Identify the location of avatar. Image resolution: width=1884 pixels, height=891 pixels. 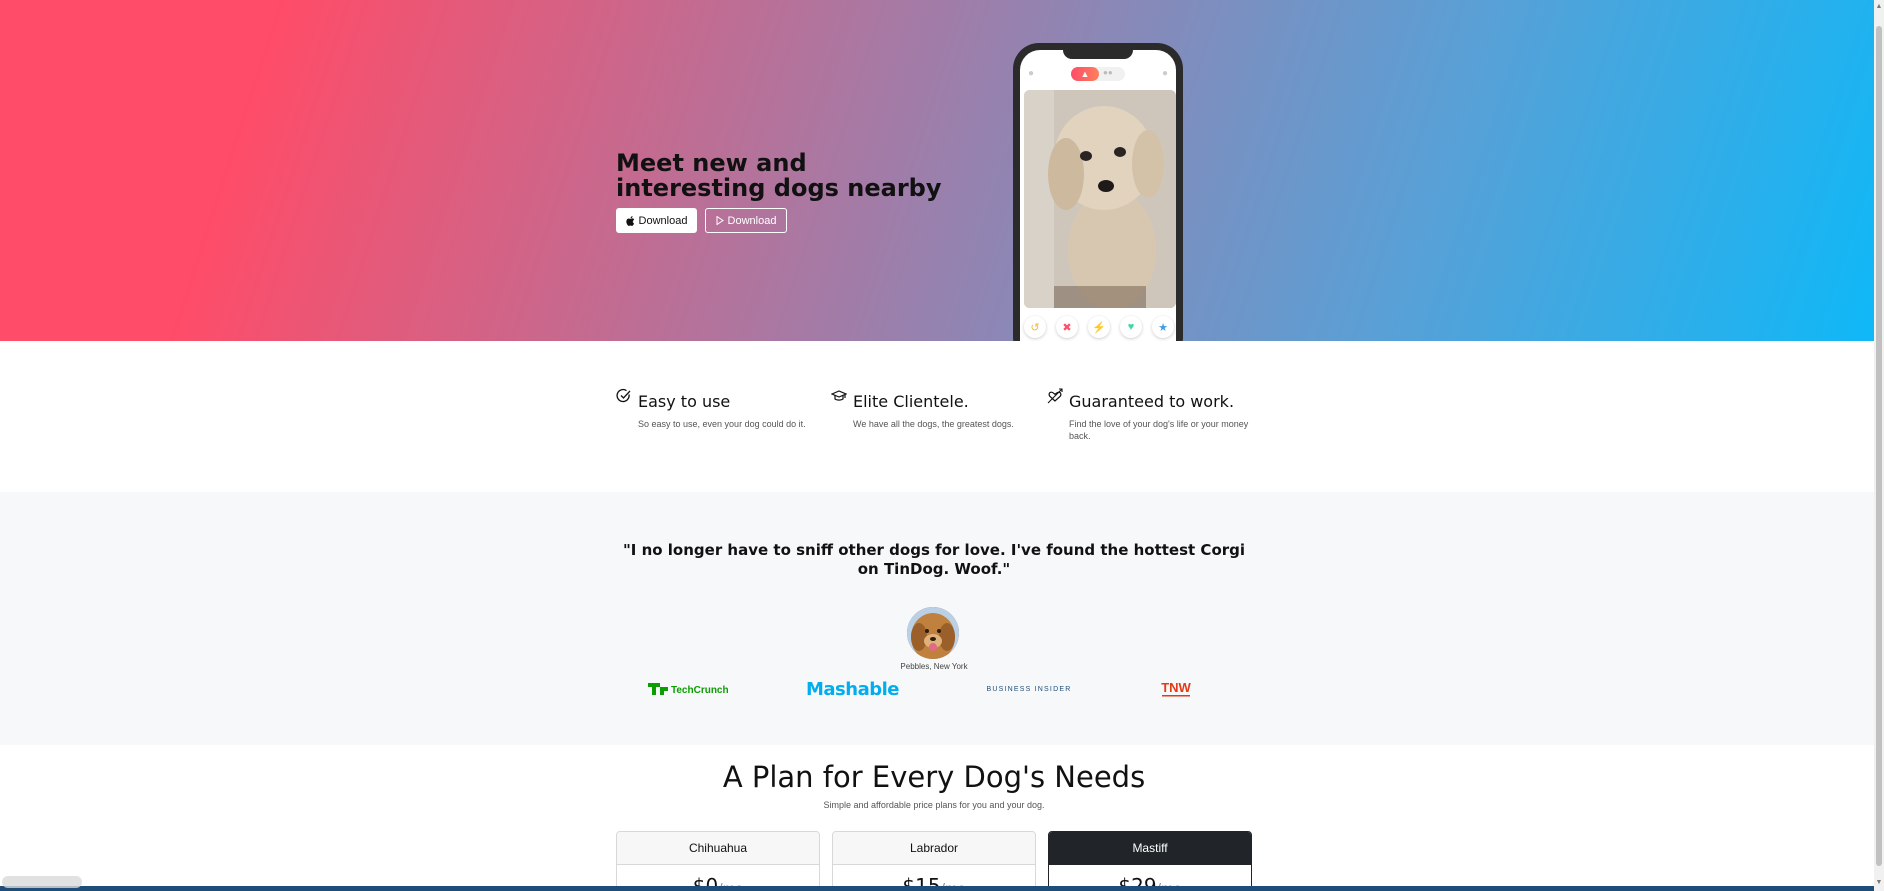
(933, 633).